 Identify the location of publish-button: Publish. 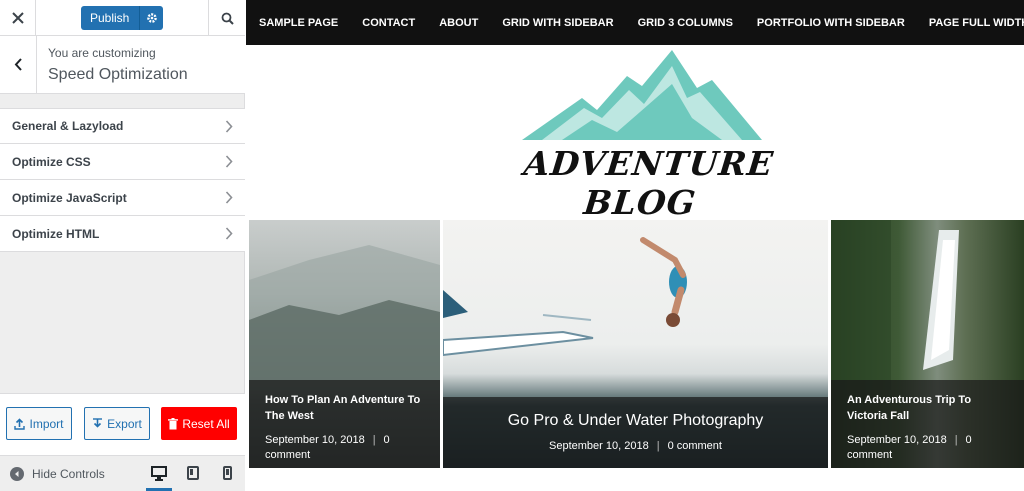
(122, 18).